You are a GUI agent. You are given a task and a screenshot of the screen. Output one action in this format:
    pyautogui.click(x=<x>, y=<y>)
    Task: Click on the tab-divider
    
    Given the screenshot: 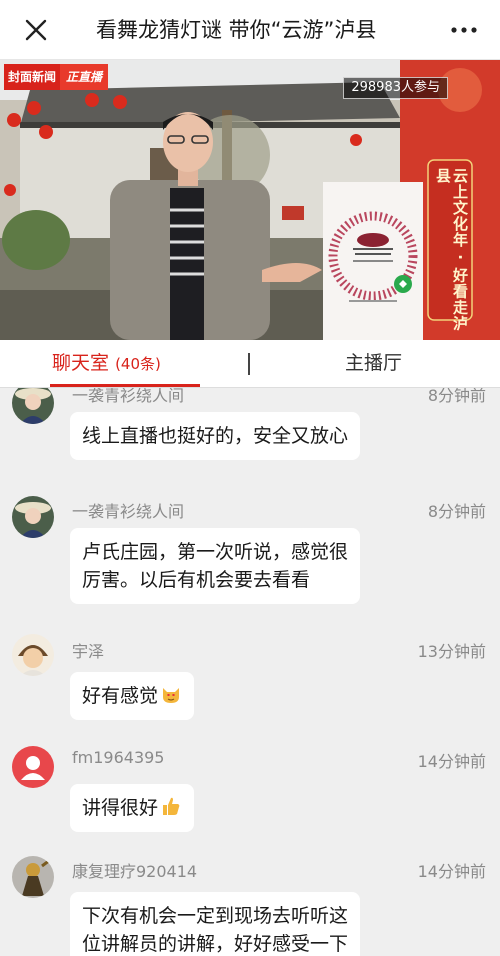 What is the action you would take?
    pyautogui.click(x=249, y=364)
    